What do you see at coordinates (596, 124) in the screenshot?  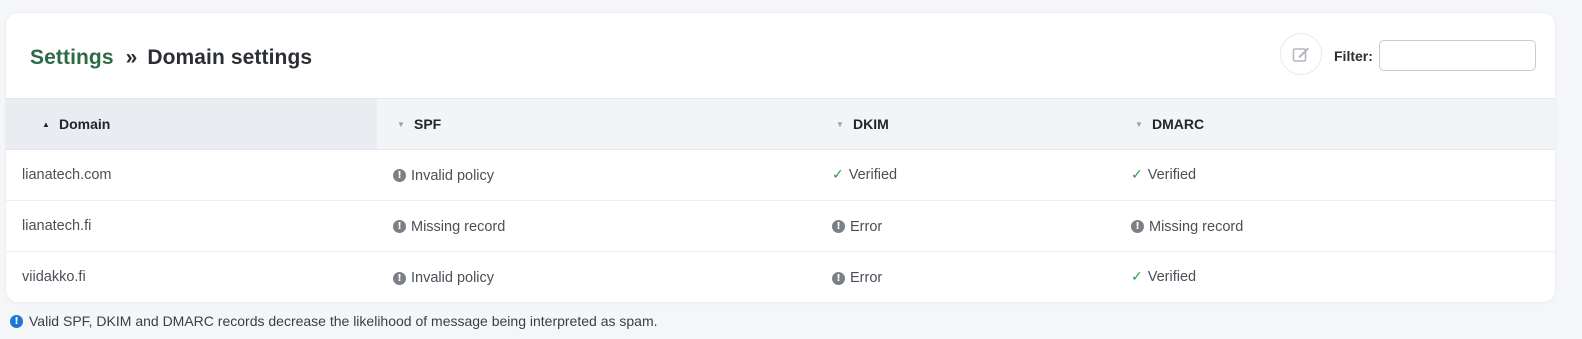 I see `column-header-spf: ▼ SPF` at bounding box center [596, 124].